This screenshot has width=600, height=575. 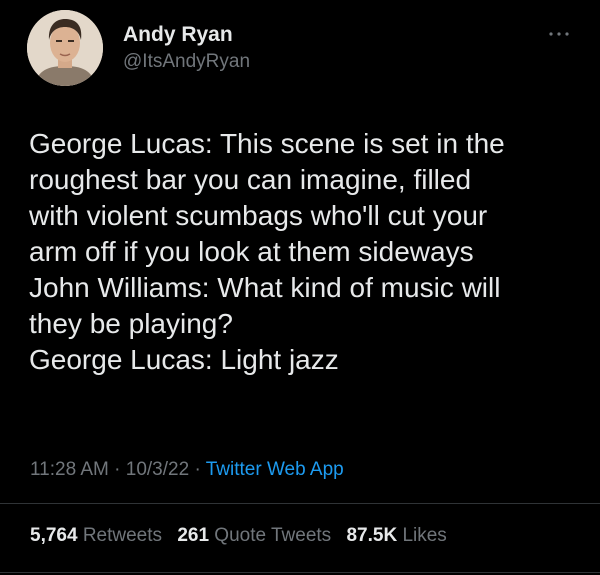 I want to click on retweets-stat: 5,764 Retweets, so click(x=98, y=535).